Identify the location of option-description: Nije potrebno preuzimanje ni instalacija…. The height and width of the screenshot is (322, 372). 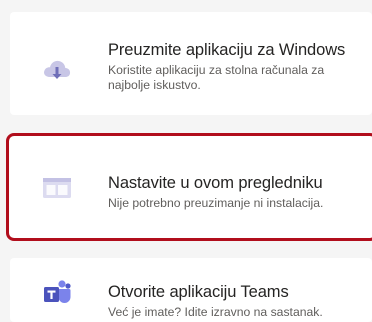
(216, 203).